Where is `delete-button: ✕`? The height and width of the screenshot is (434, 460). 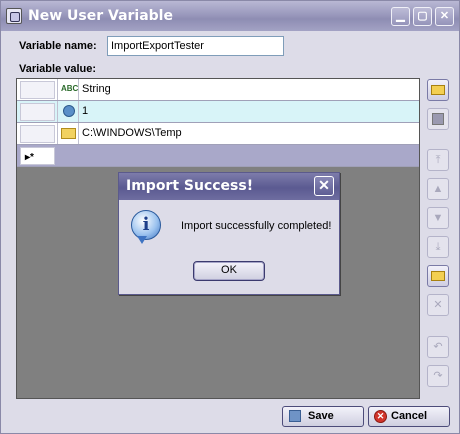 delete-button: ✕ is located at coordinates (438, 305).